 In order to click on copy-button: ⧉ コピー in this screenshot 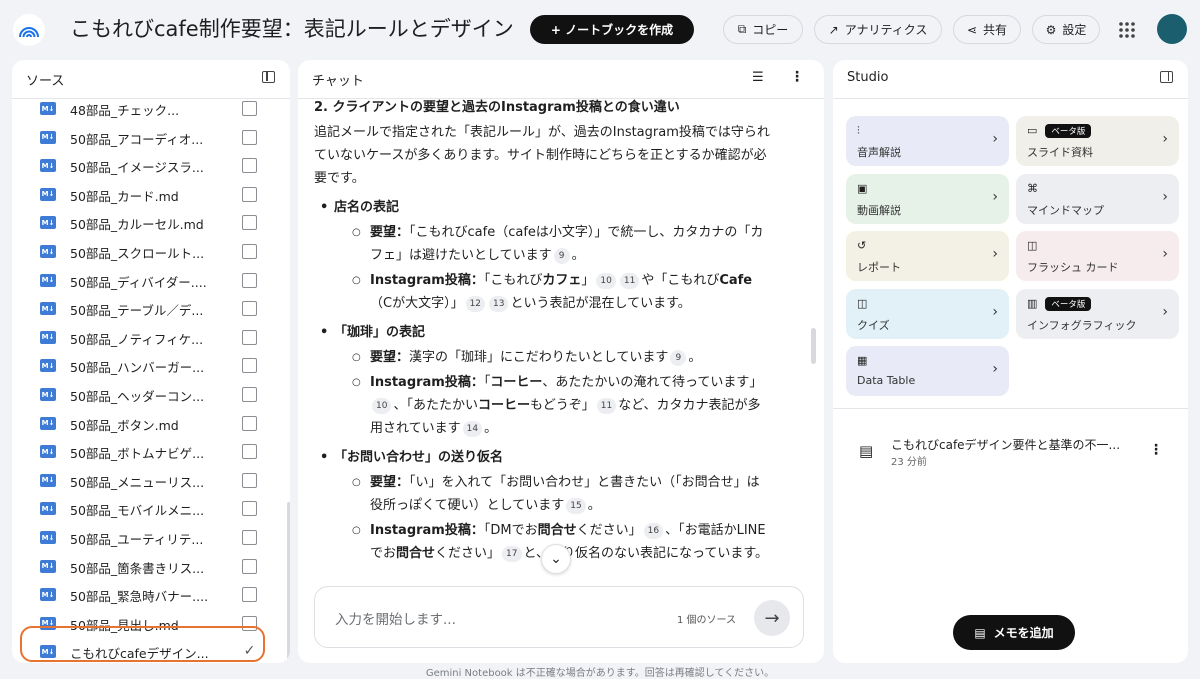, I will do `click(763, 29)`.